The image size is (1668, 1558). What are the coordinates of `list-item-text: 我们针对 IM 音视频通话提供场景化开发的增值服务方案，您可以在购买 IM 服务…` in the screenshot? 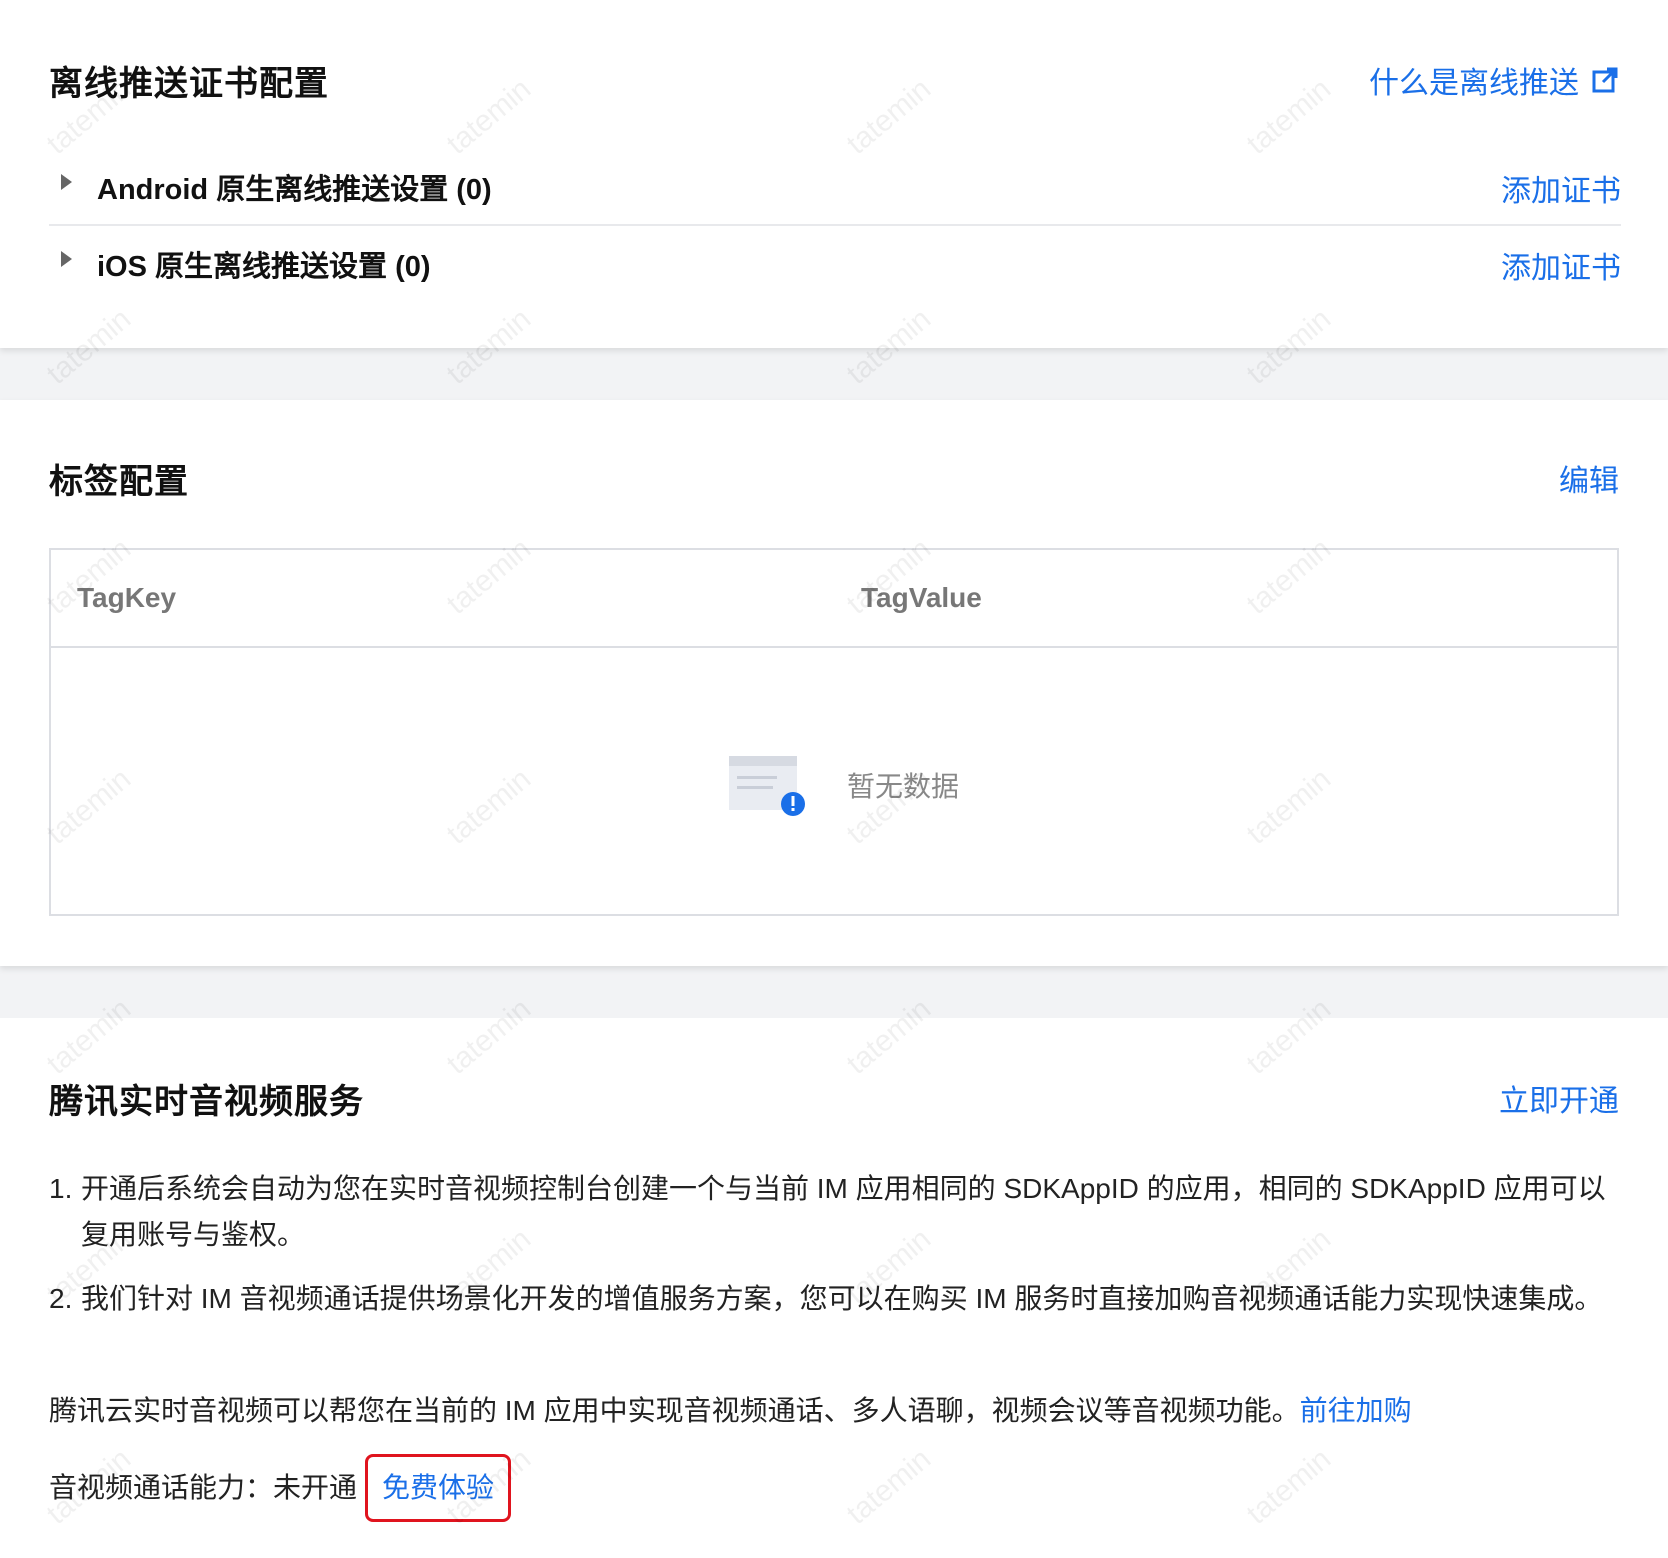 It's located at (842, 1298).